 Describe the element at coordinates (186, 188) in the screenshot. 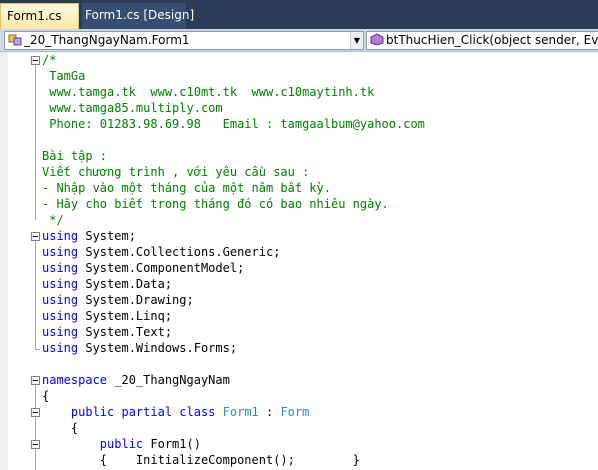

I see `comment-line: - Nhập vào một tháng của một năm bất kỳ.` at that location.